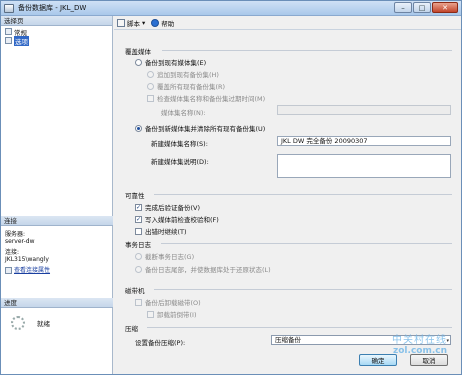 The height and width of the screenshot is (375, 462). I want to click on connection-header: 连接, so click(57, 221).